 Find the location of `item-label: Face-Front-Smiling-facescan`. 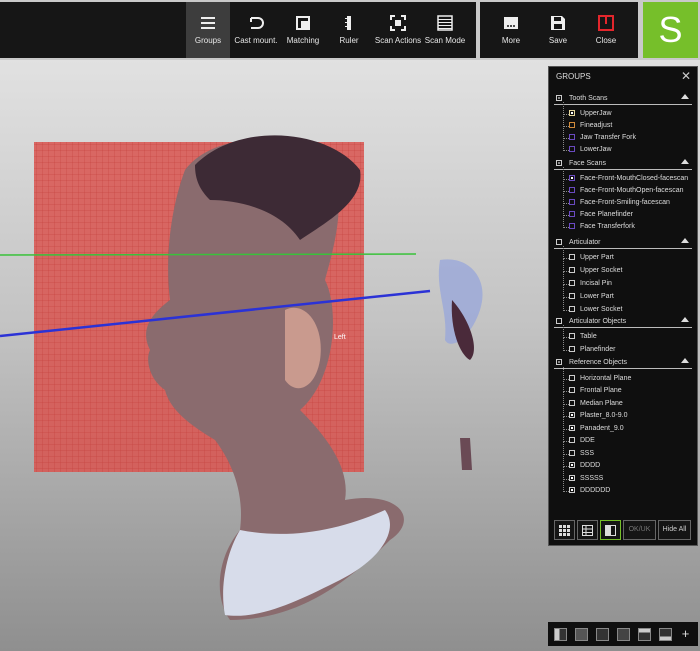

item-label: Face-Front-Smiling-facescan is located at coordinates (625, 202).